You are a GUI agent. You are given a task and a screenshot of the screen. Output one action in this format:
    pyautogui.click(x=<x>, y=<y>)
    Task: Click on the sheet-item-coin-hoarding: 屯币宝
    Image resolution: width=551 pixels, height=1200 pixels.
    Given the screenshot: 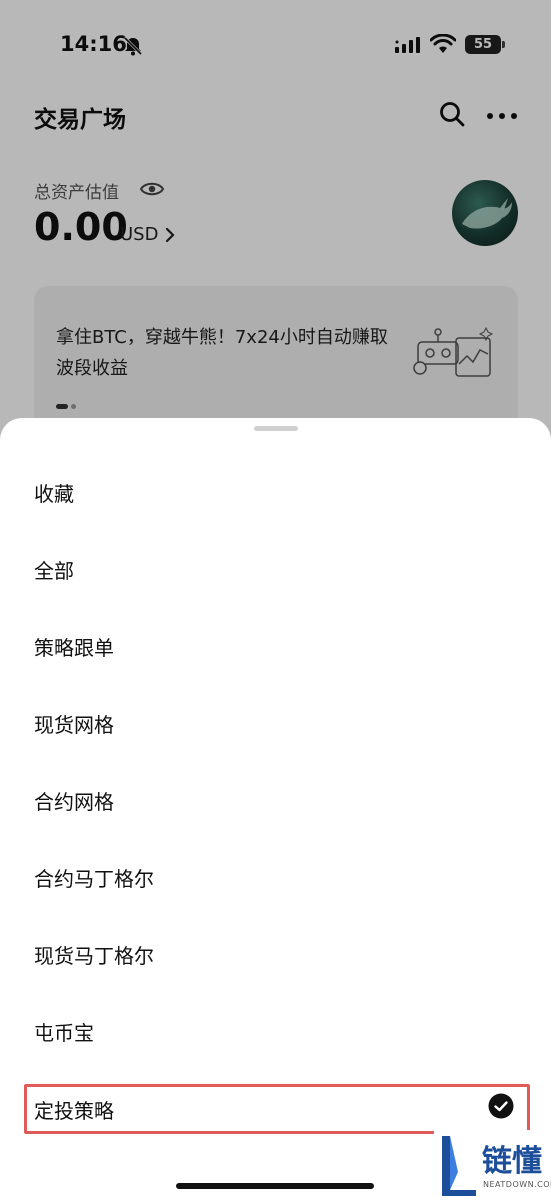 What is the action you would take?
    pyautogui.click(x=275, y=1028)
    